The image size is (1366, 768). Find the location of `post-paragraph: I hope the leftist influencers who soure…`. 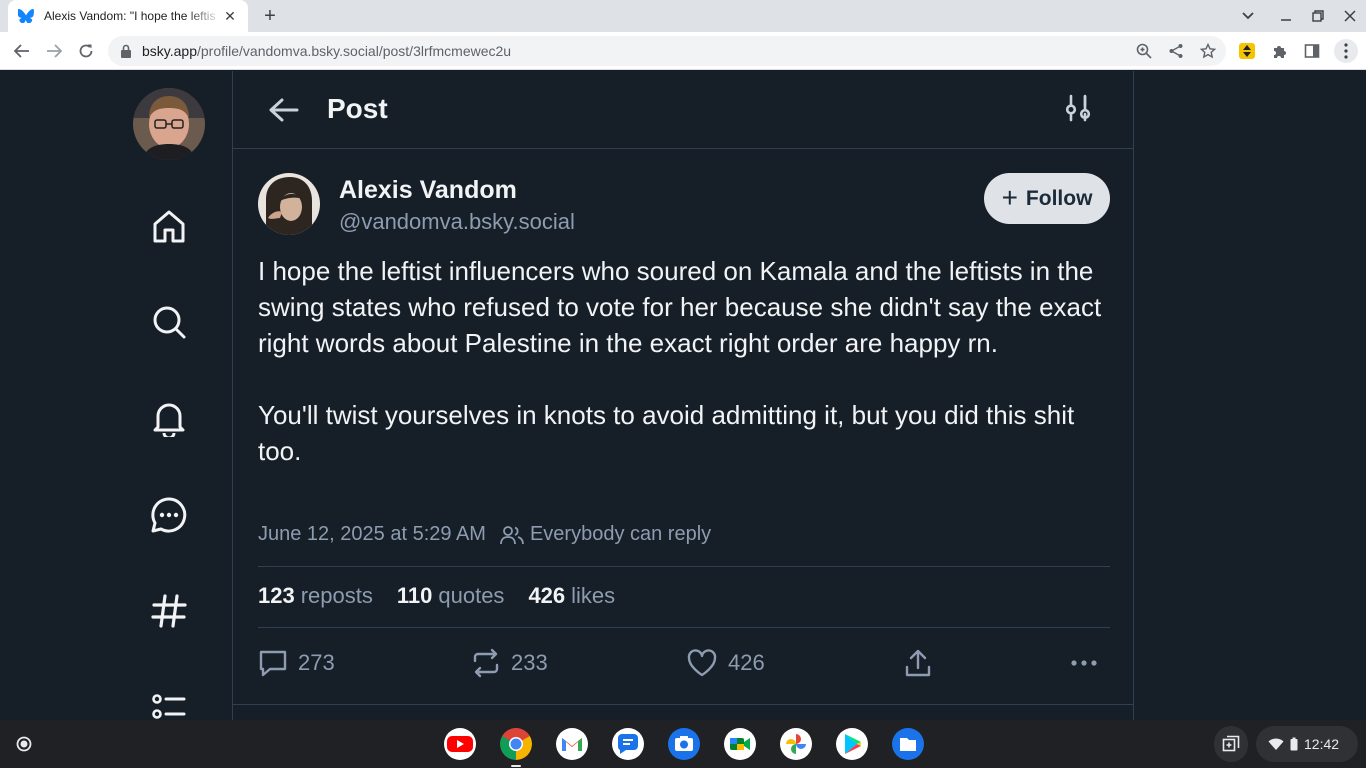

post-paragraph: I hope the leftist influencers who soure… is located at coordinates (683, 307).